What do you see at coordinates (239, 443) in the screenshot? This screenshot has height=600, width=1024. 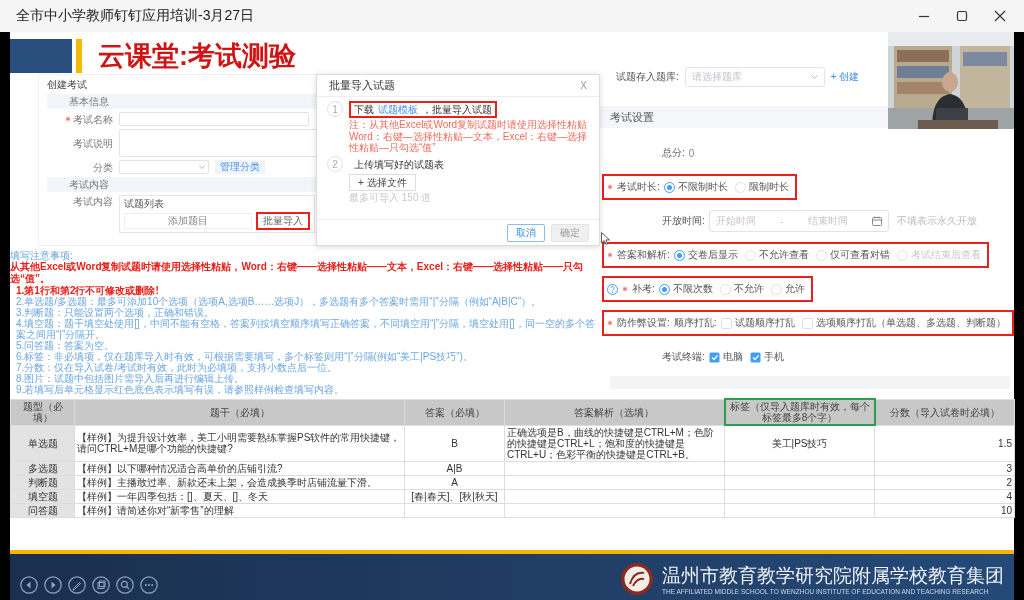 I see `table-cell: 【样例】为提升设计效率，美工小明需要熟练掌握PS软件的常用快捷键，请问CTRL+M是哪个功能的快捷键?` at bounding box center [239, 443].